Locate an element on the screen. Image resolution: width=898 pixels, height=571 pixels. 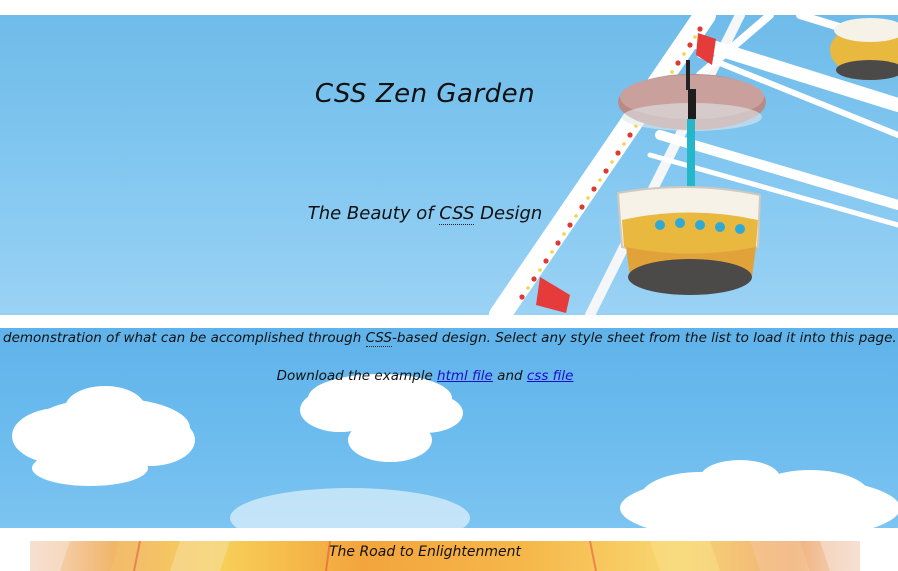
html-file-link: html file is located at coordinates (465, 376).